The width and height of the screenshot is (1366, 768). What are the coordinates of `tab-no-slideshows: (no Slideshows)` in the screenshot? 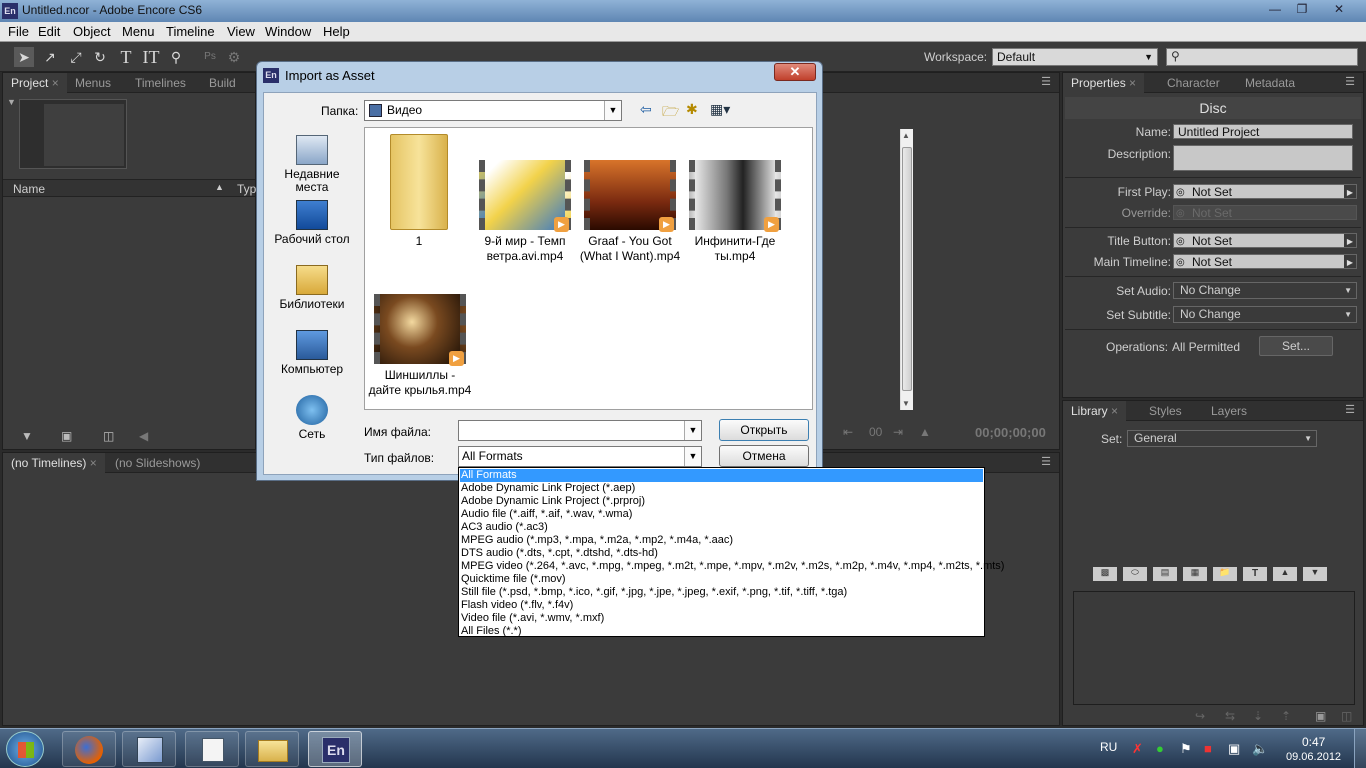 It's located at (157, 463).